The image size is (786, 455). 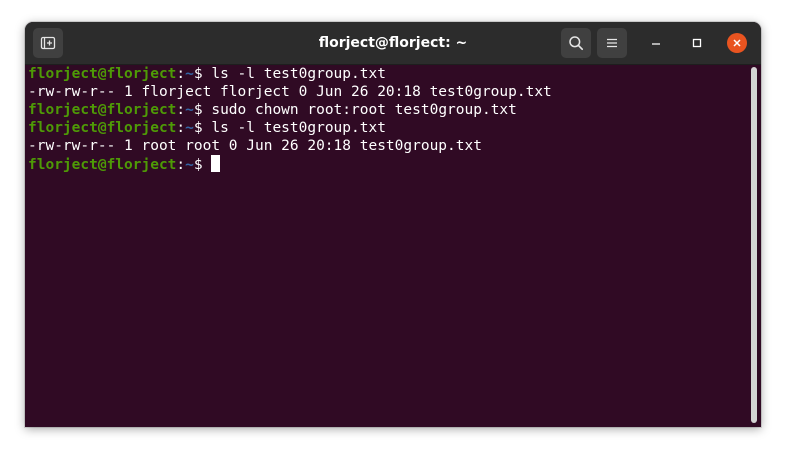 I want to click on close-icon, so click(x=737, y=43).